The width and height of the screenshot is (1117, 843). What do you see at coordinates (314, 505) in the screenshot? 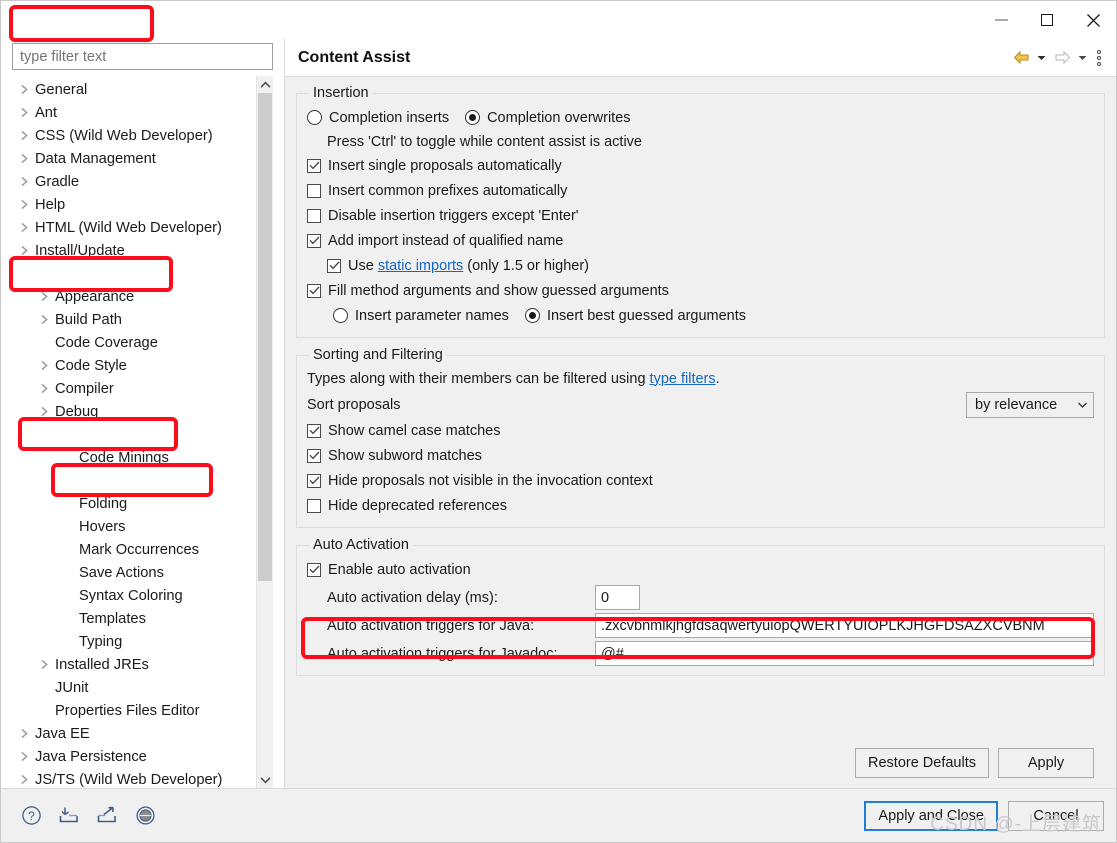
I see `hide-deprecated-checkbox` at bounding box center [314, 505].